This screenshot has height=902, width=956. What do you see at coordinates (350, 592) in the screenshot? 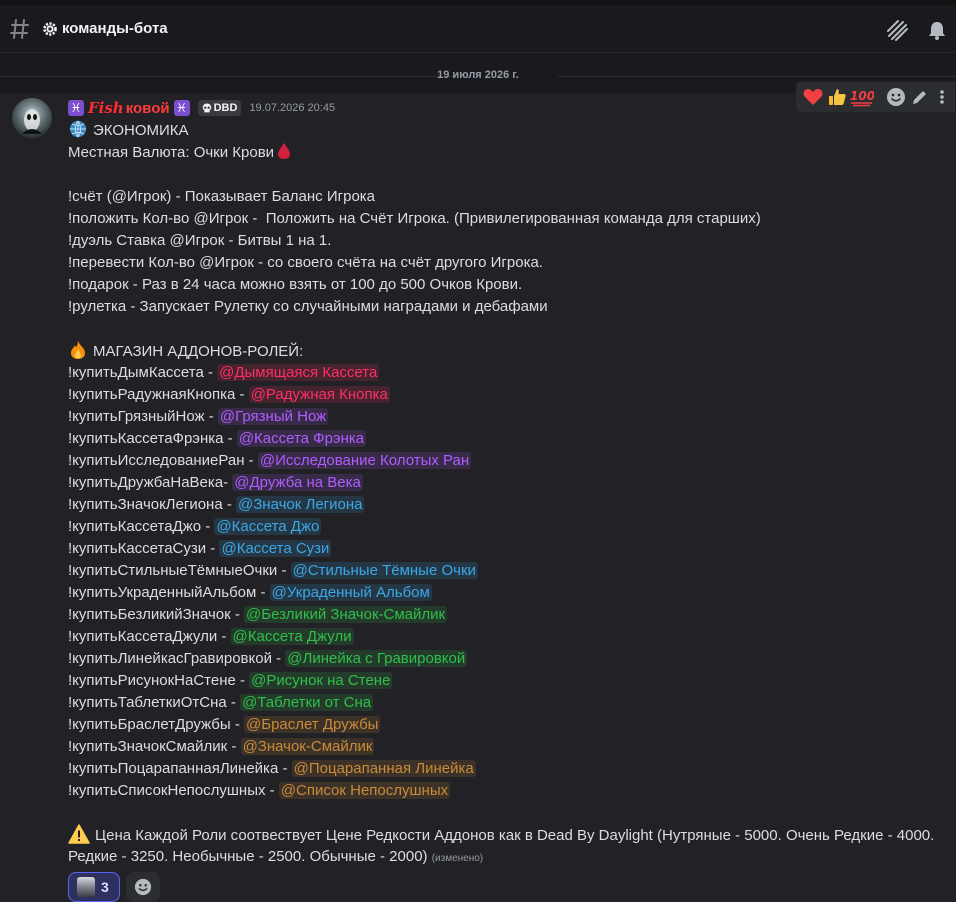
I see `role-mention: @Украденный Альбом` at bounding box center [350, 592].